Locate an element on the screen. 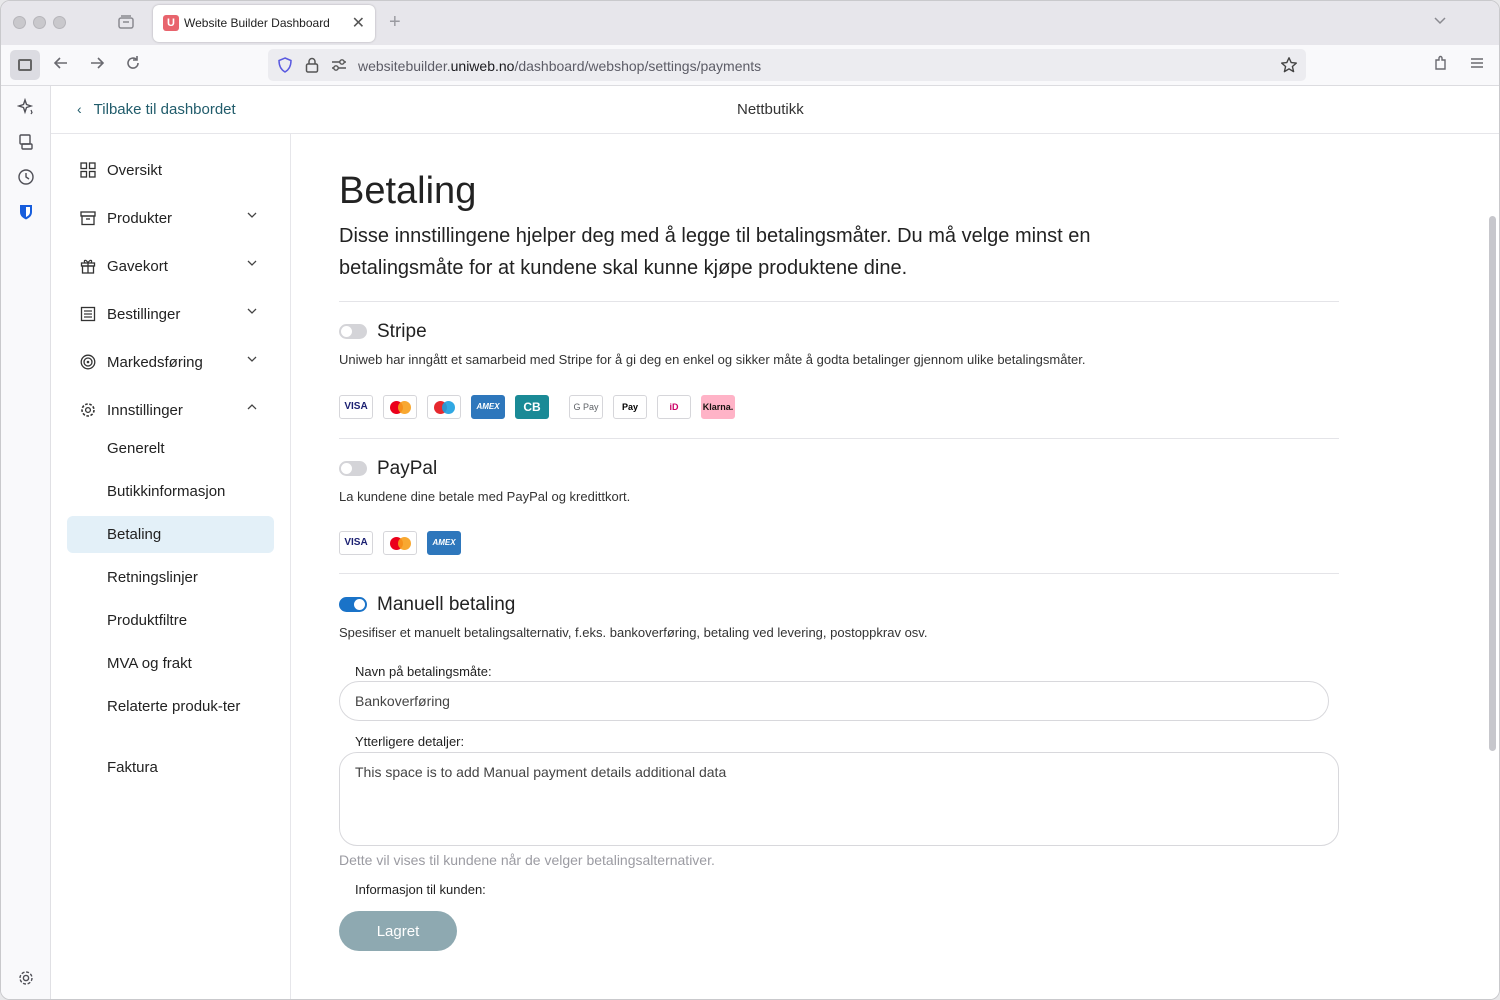  list-tabs-chevron-icon is located at coordinates (1440, 21).